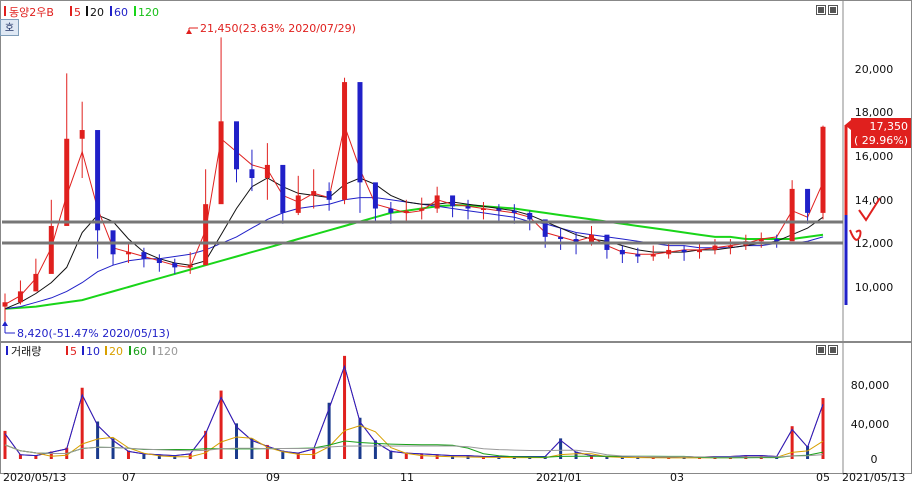  Describe the element at coordinates (97, 12) in the screenshot. I see `legend-ma20: 20` at that location.